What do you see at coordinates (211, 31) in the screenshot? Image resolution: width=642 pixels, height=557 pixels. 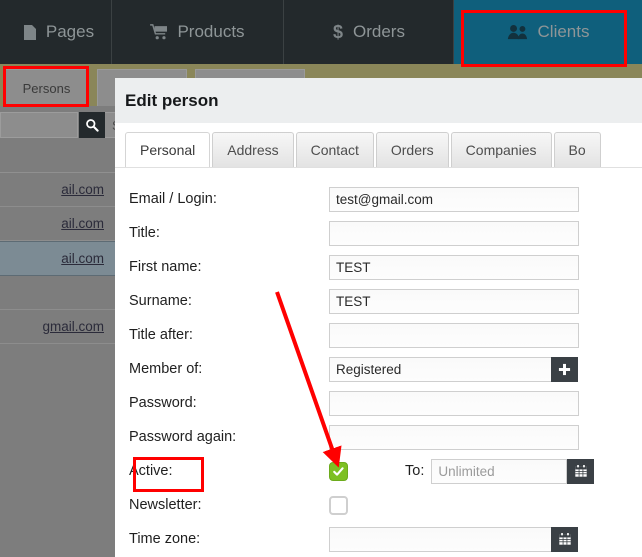 I see `nav-item-products-label: Products` at bounding box center [211, 31].